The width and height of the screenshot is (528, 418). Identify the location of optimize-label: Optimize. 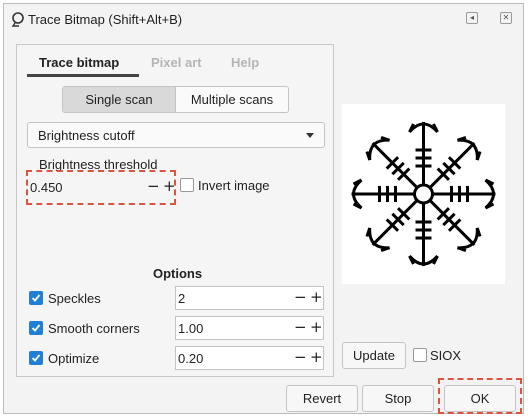
(74, 358).